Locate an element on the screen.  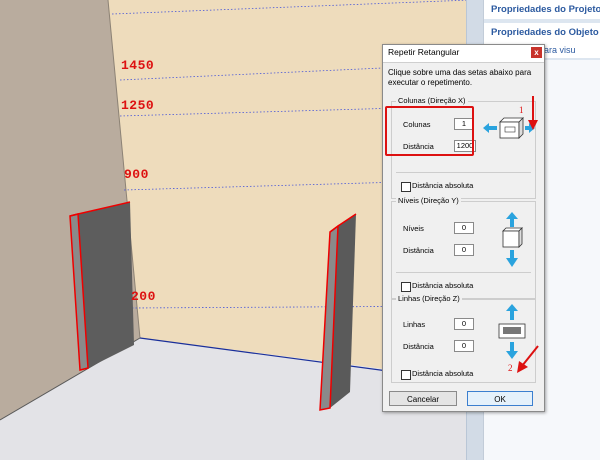
y-direction-arrows-icon is located at coordinates (512, 240).